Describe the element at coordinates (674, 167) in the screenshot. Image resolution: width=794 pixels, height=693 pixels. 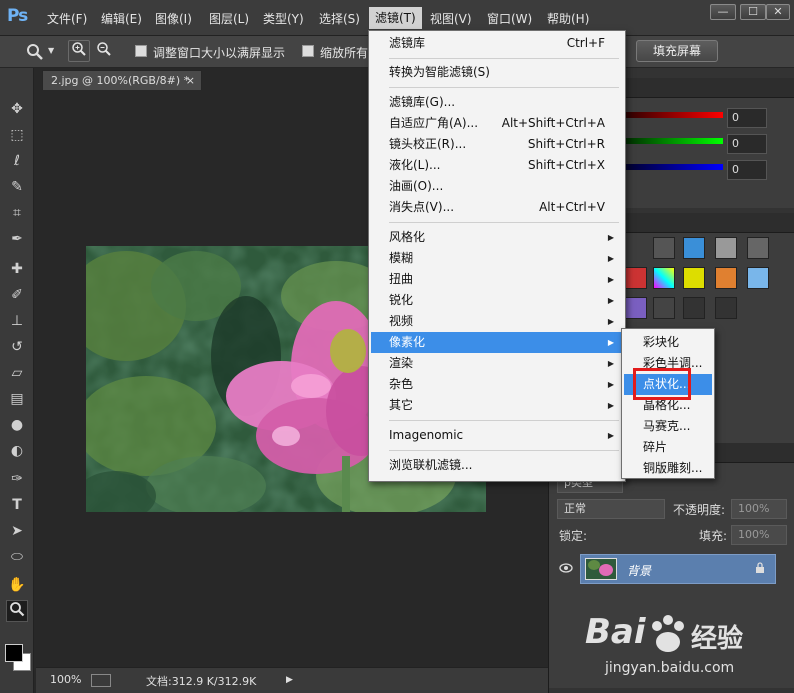
I see `blue-slider` at that location.